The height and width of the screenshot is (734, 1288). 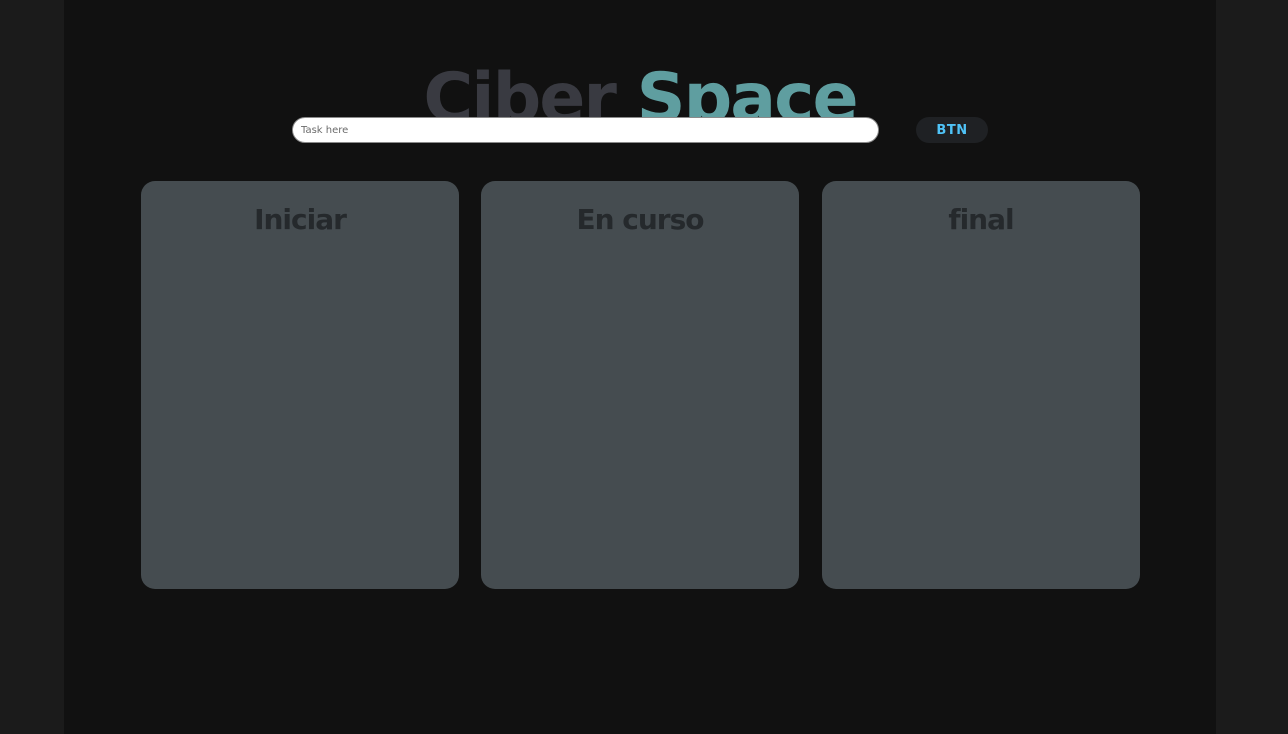 What do you see at coordinates (981, 385) in the screenshot?
I see `column-final: final` at bounding box center [981, 385].